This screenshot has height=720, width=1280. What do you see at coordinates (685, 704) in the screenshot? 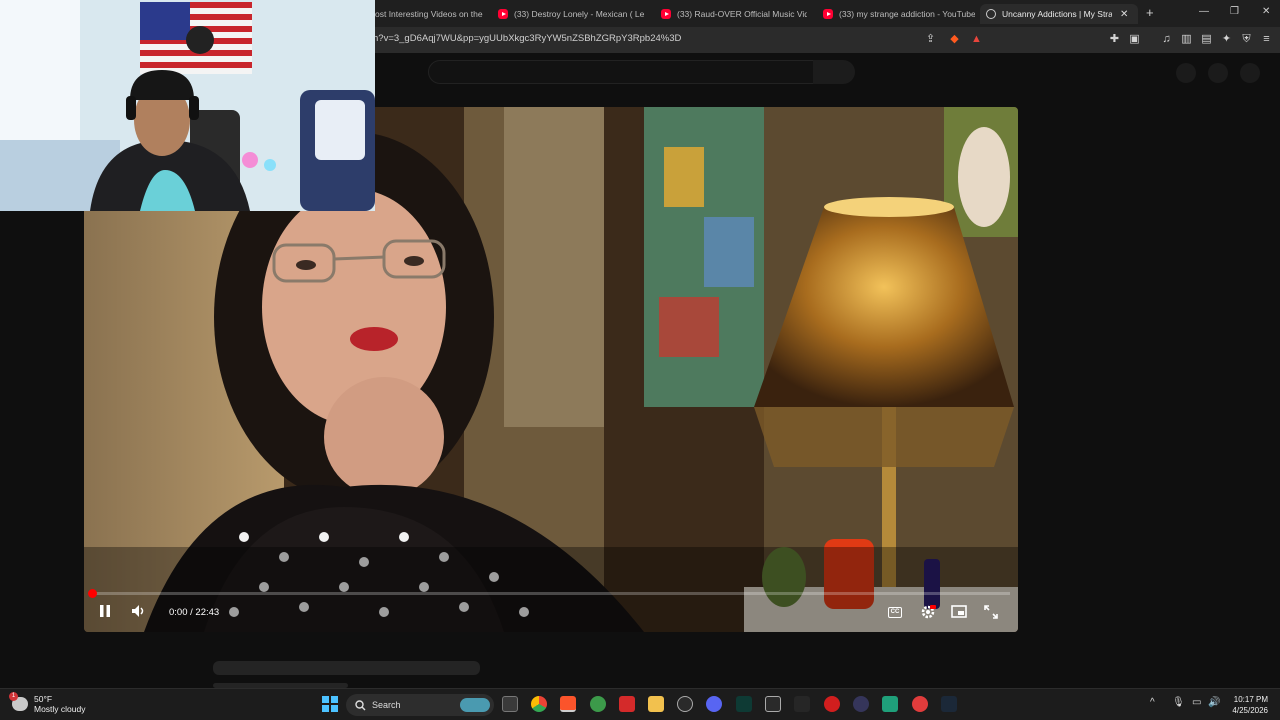
I see `cursor-app-icon` at bounding box center [685, 704].